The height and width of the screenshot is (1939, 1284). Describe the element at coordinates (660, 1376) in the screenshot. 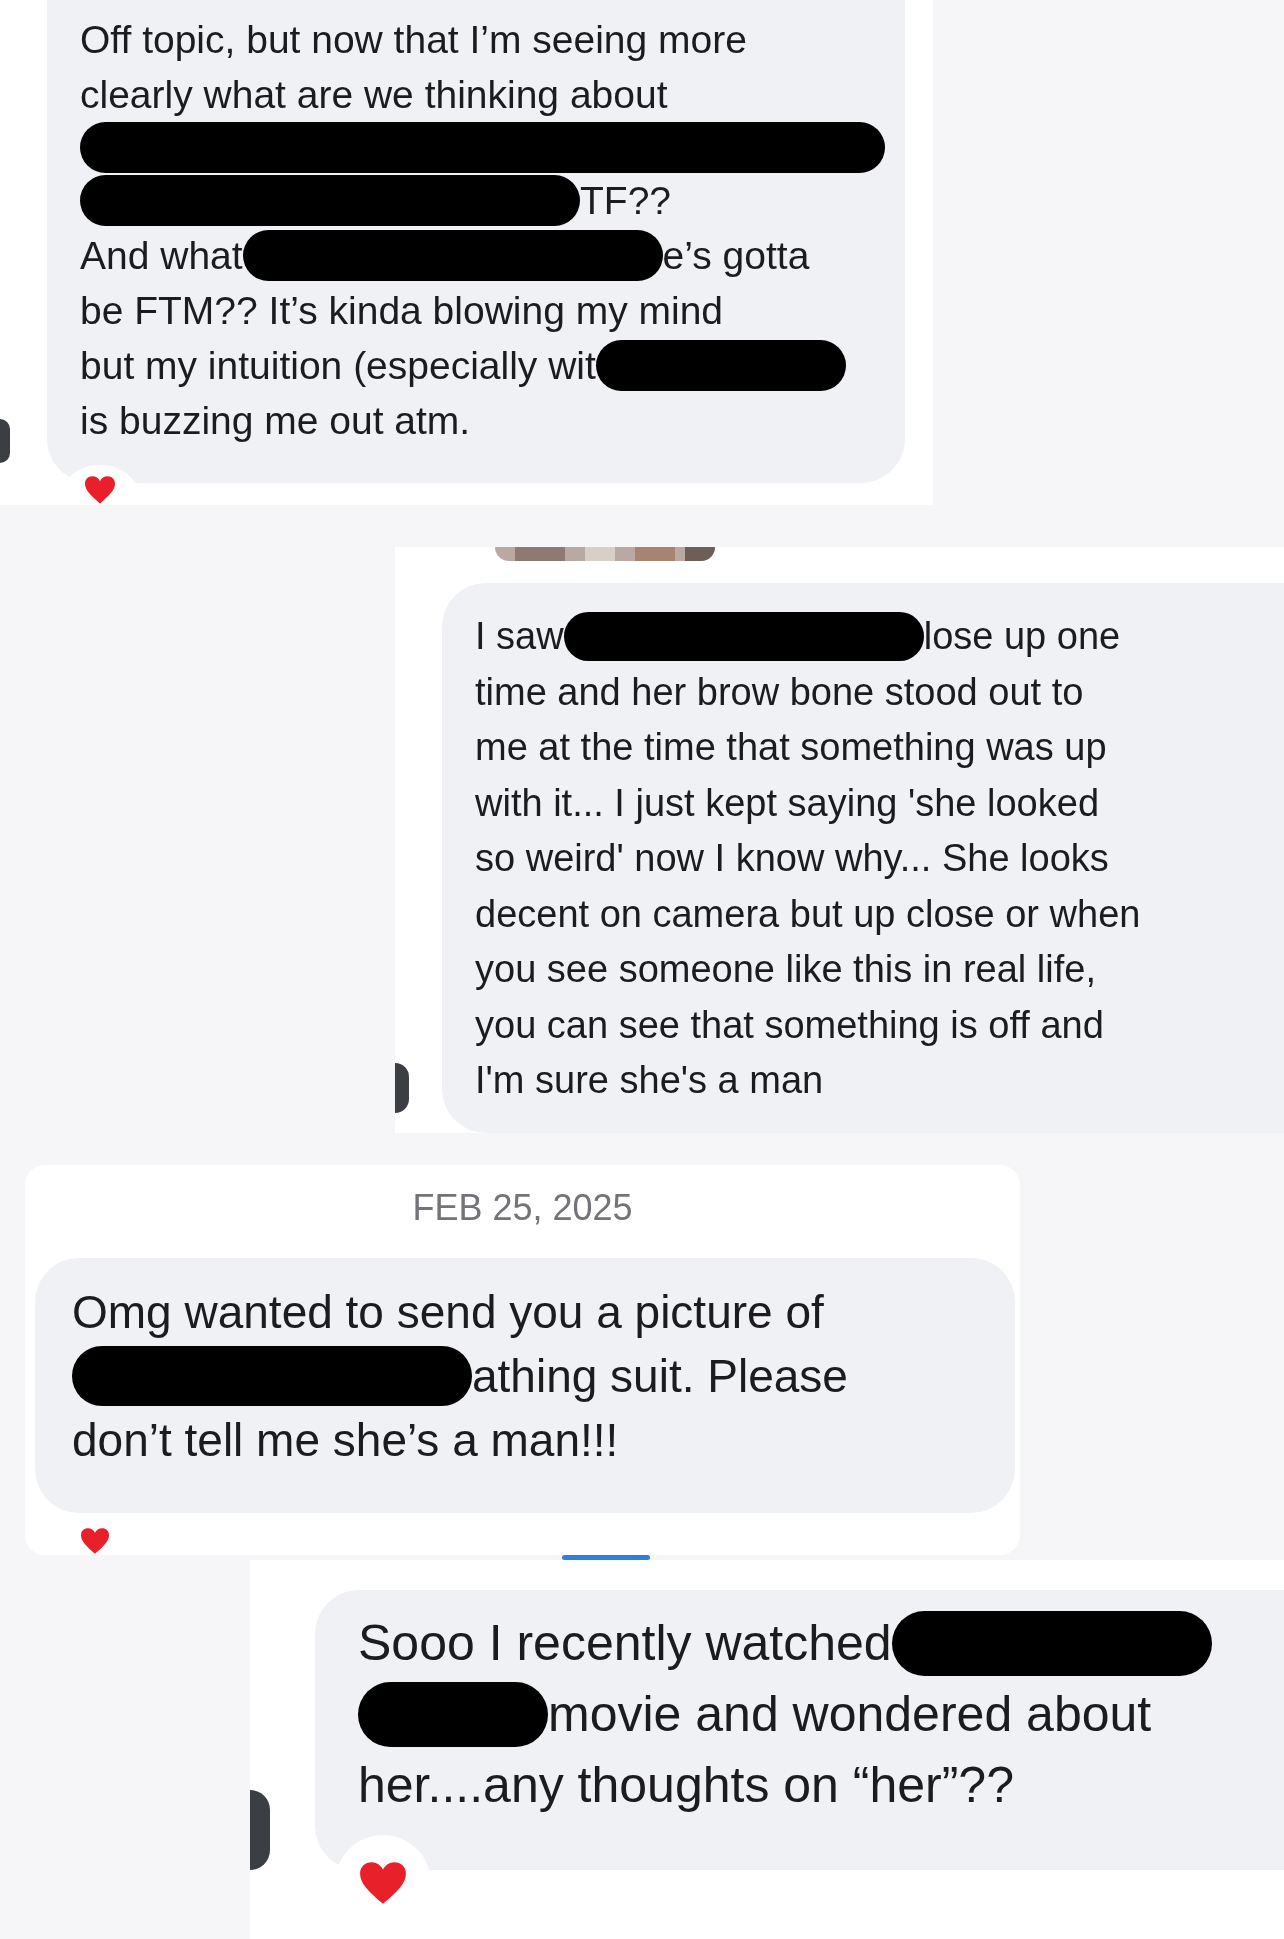

I see `message-text: athing suit. Please` at that location.